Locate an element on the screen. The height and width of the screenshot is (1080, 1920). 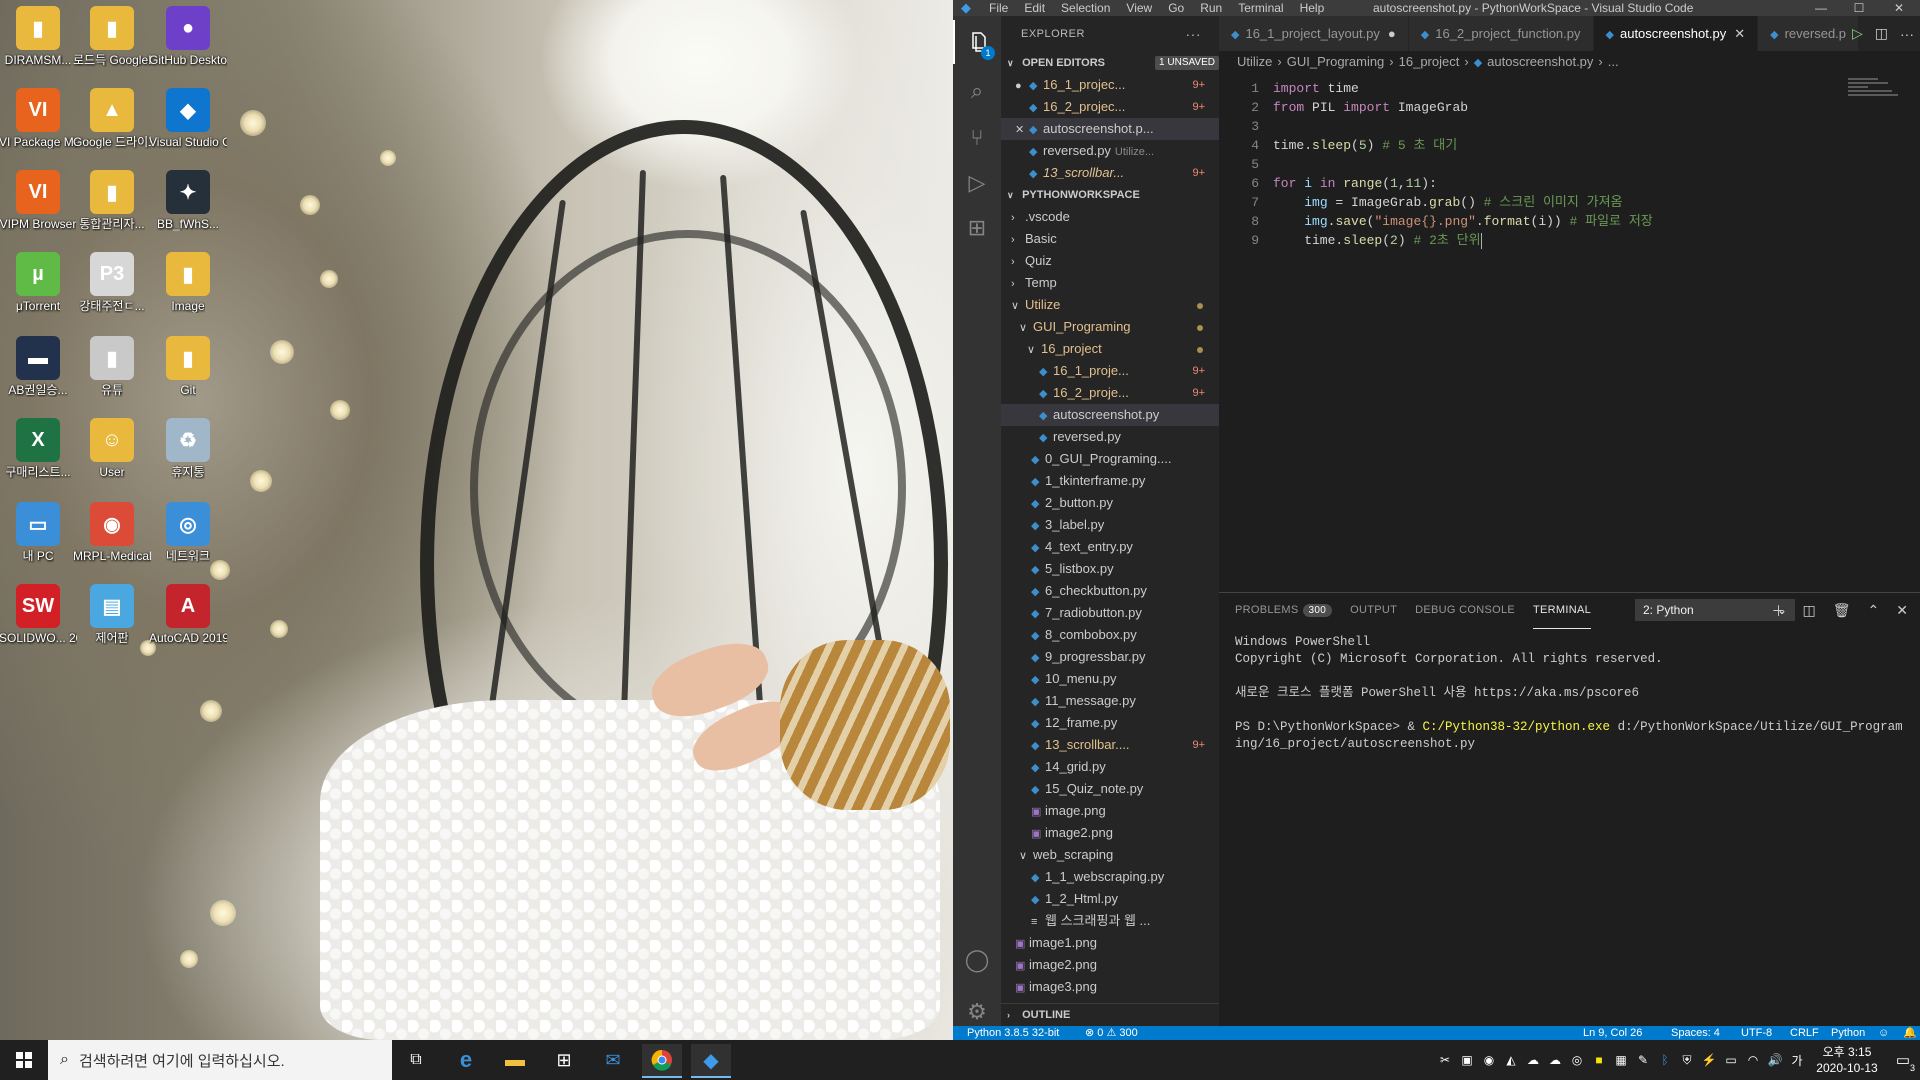
breadcrumb-item: GUI_Programing is located at coordinates (1336, 61).